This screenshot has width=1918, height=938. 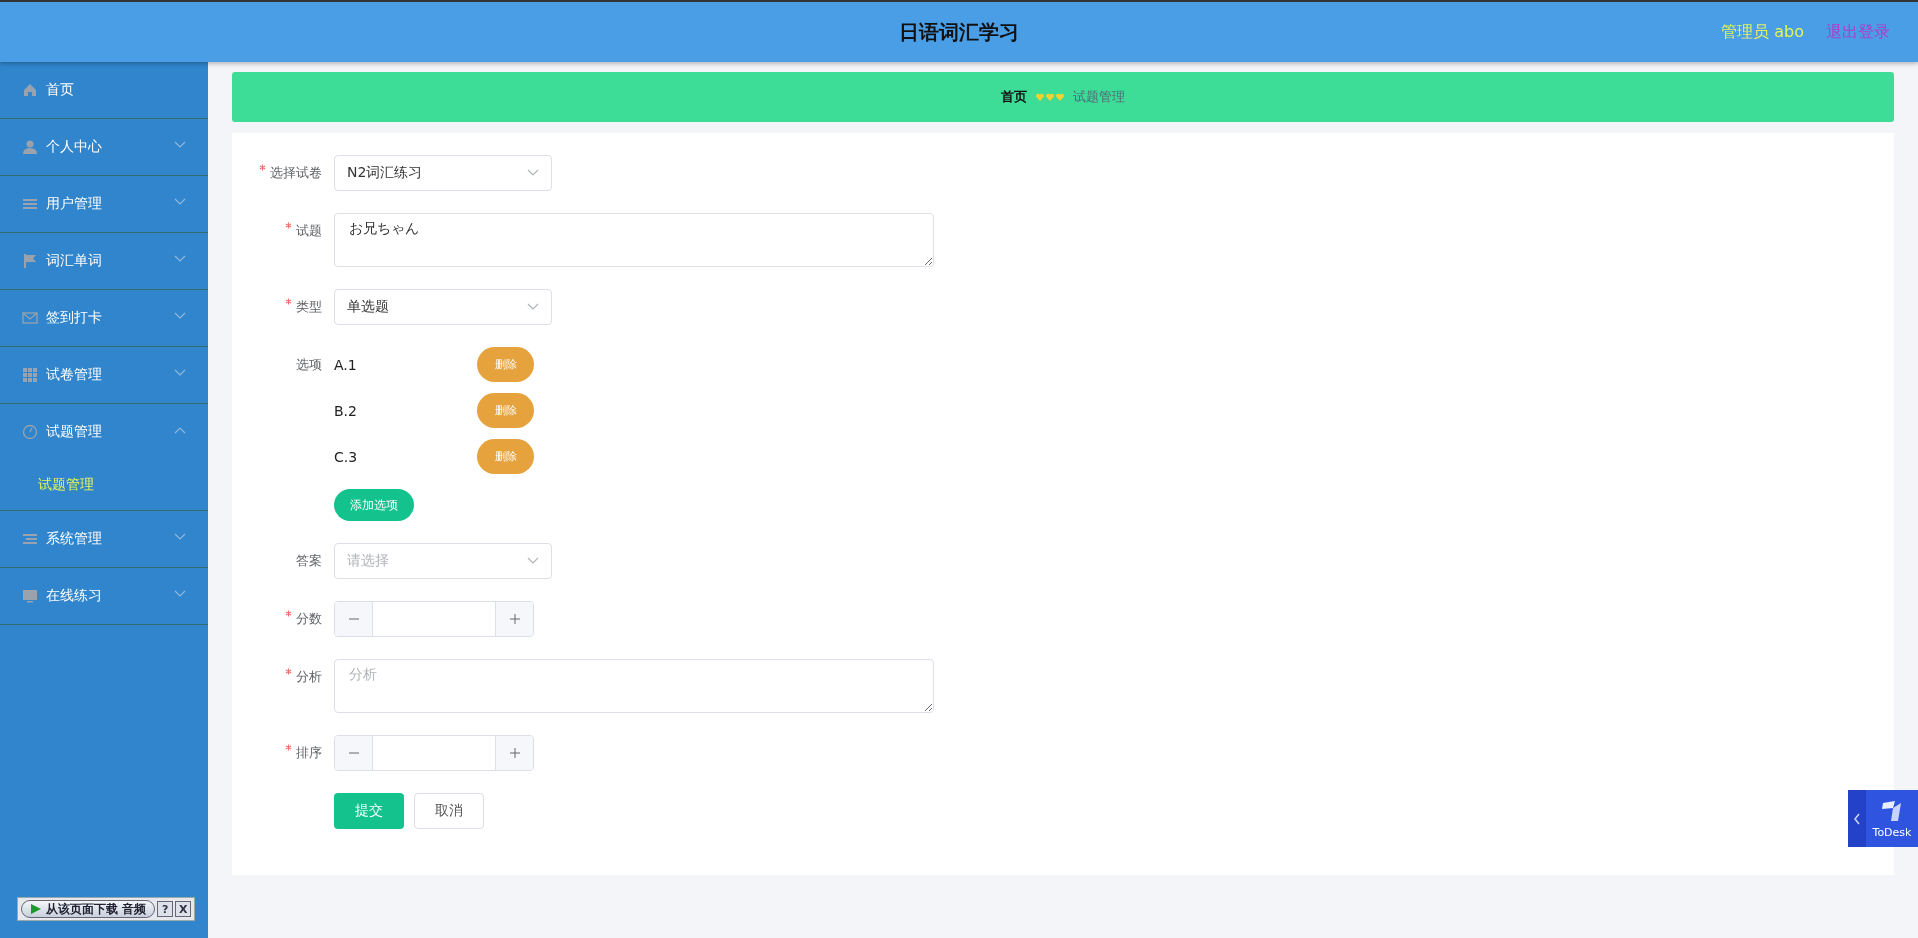 What do you see at coordinates (104, 90) in the screenshot?
I see `sidebar-item: 首页` at bounding box center [104, 90].